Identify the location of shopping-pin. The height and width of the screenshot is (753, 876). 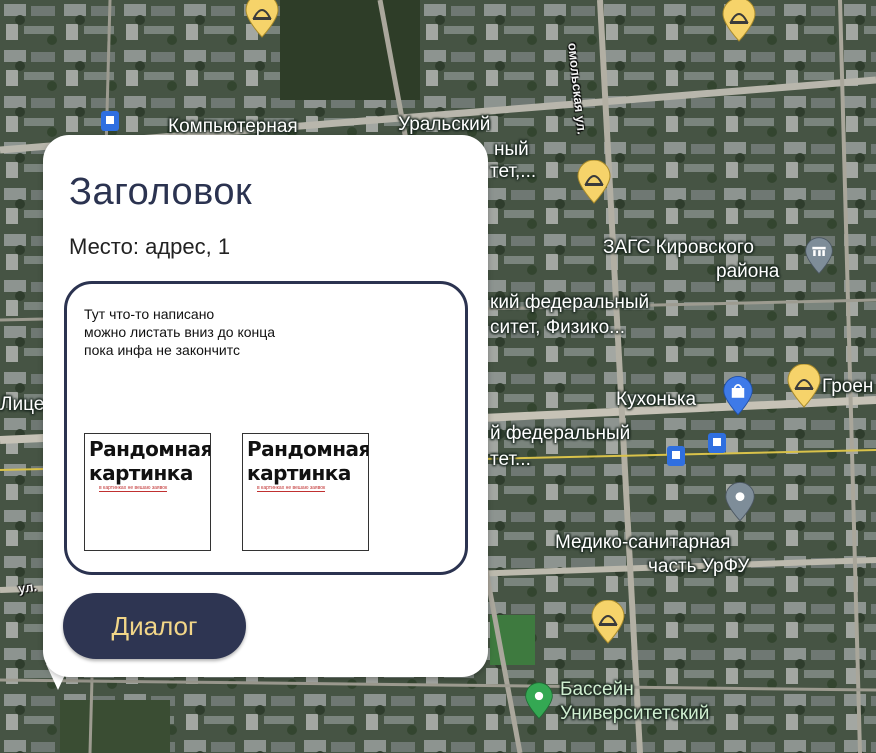
(738, 396).